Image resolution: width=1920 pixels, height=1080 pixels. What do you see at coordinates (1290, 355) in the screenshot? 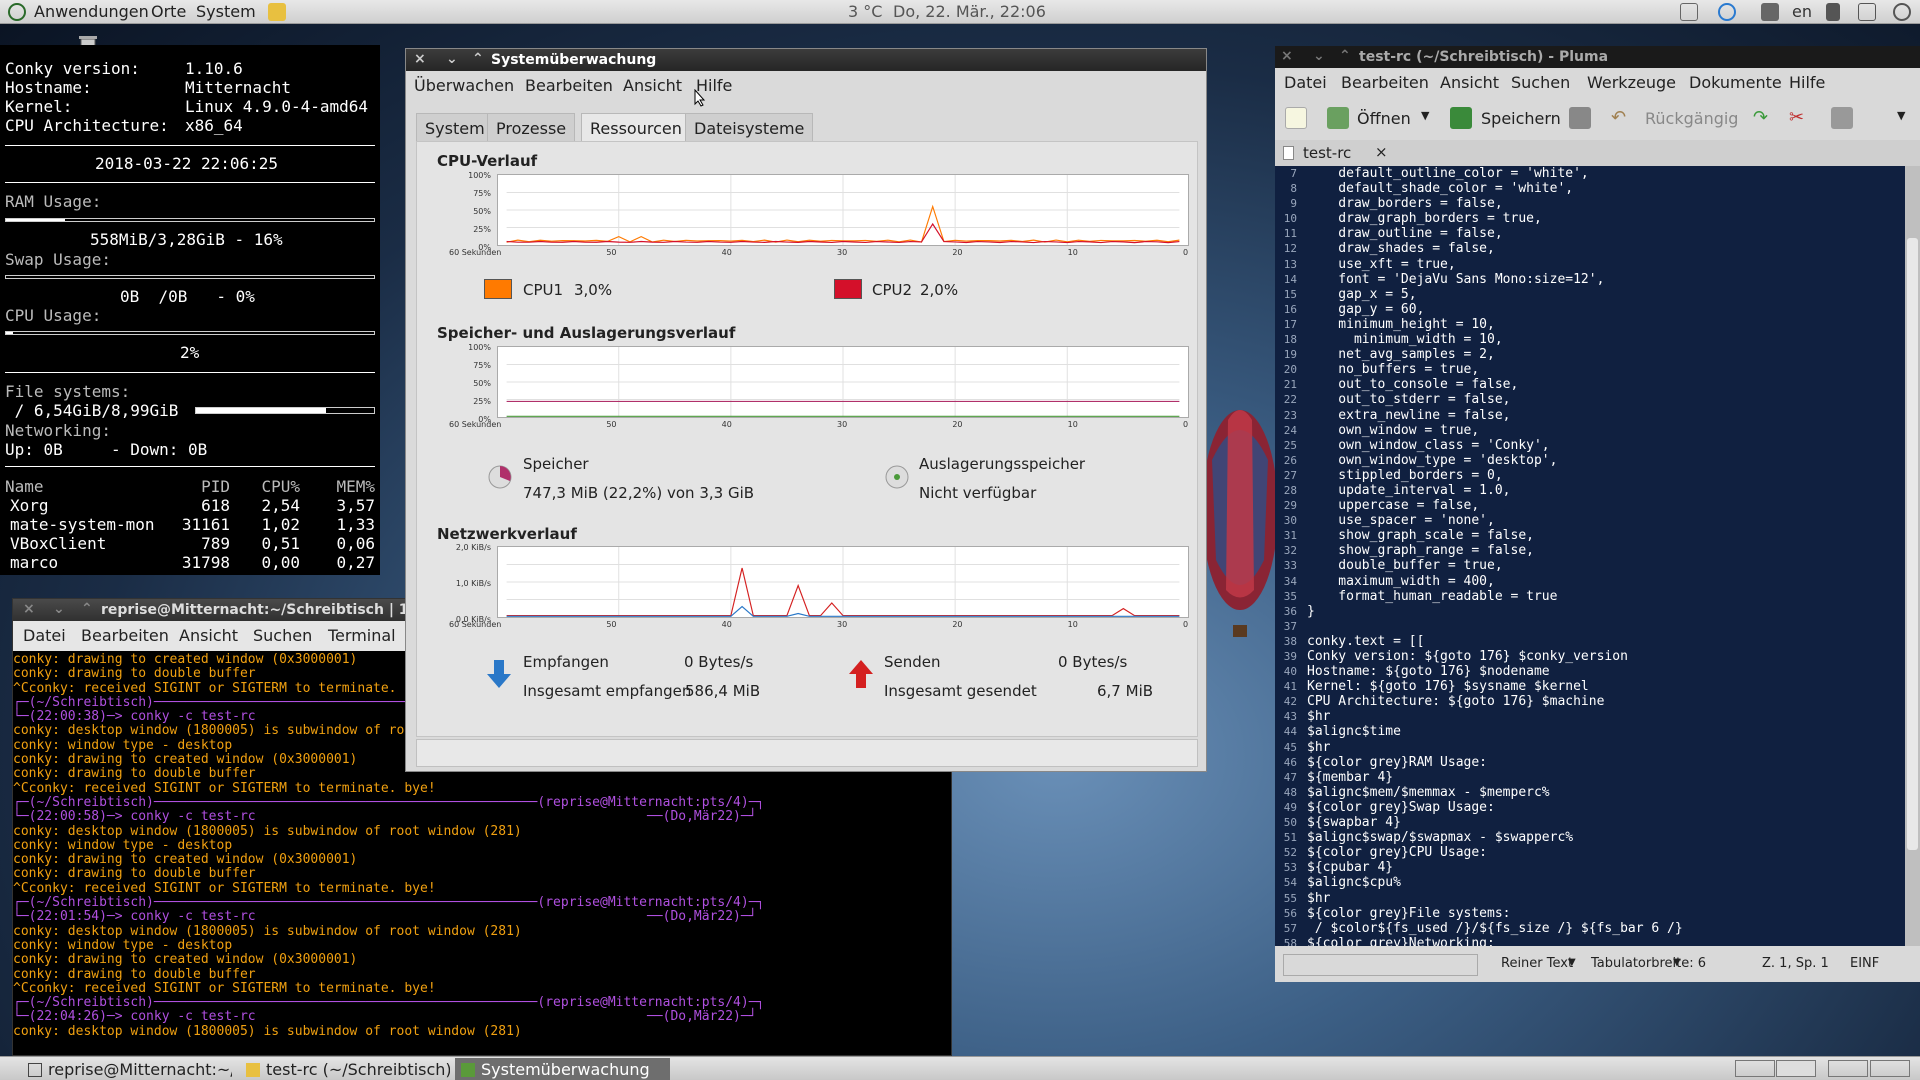
I see `line-number: 19` at bounding box center [1290, 355].